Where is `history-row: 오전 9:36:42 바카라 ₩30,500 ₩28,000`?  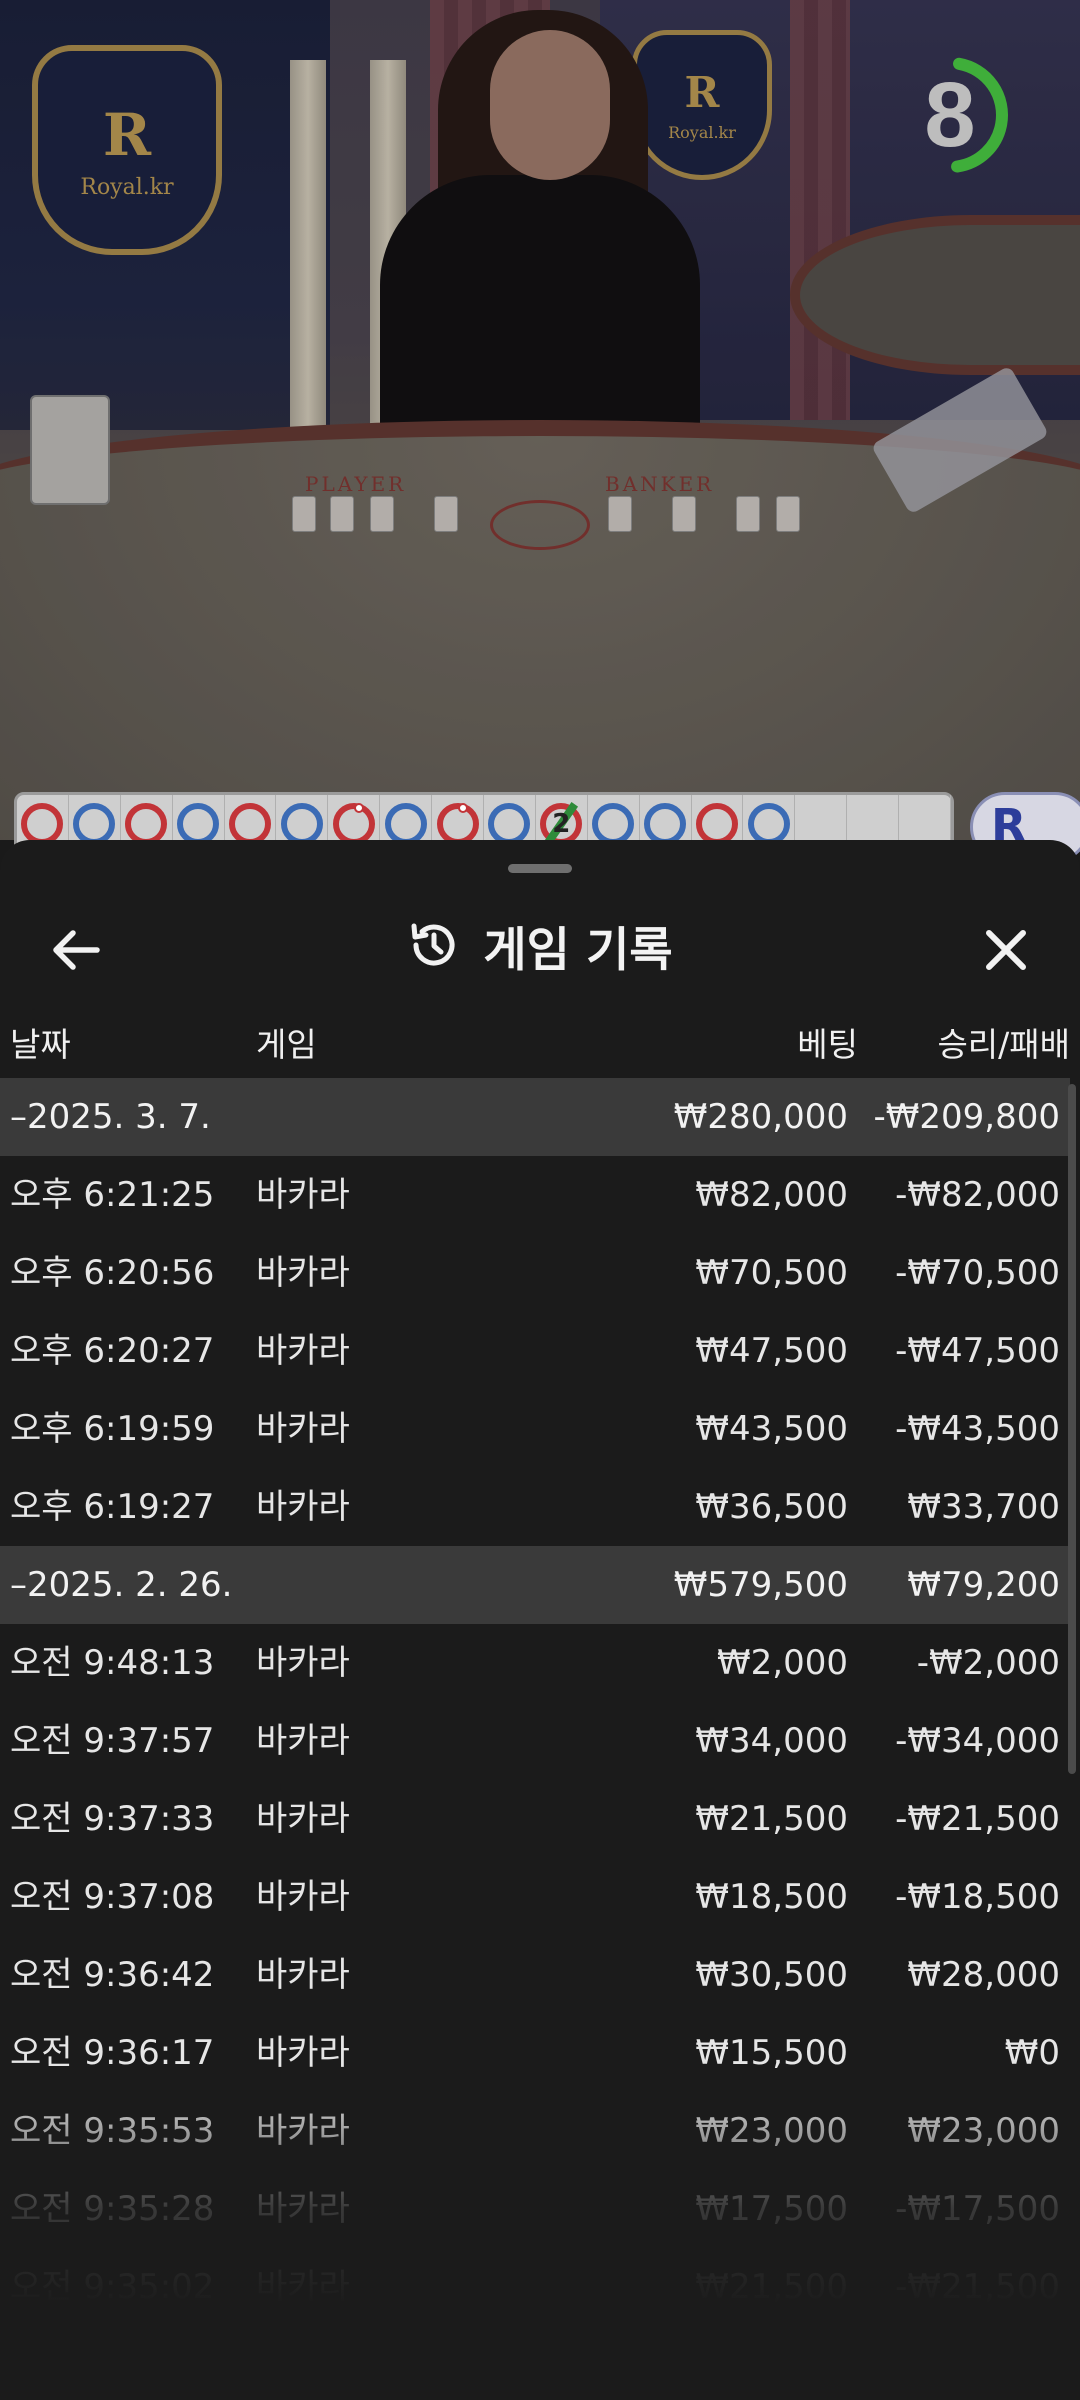
history-row: 오전 9:36:42 바카라 ₩30,500 ₩28,000 is located at coordinates (535, 1975).